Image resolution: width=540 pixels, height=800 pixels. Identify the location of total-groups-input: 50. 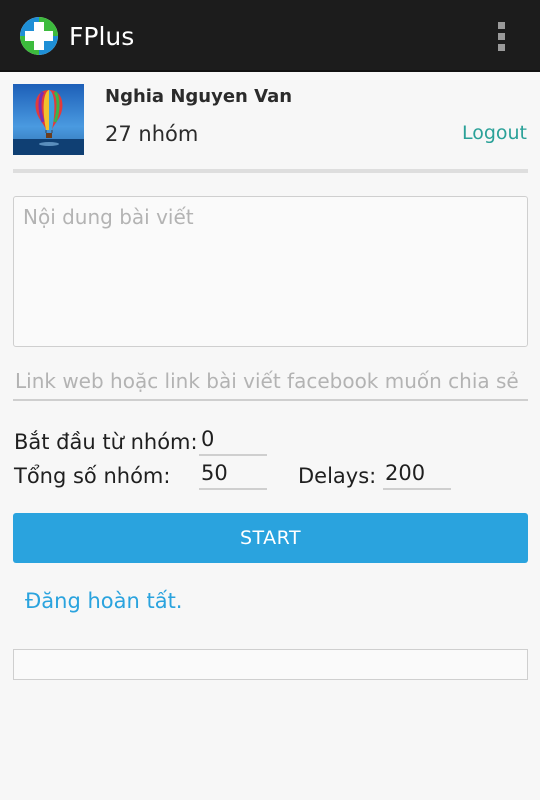
(233, 475).